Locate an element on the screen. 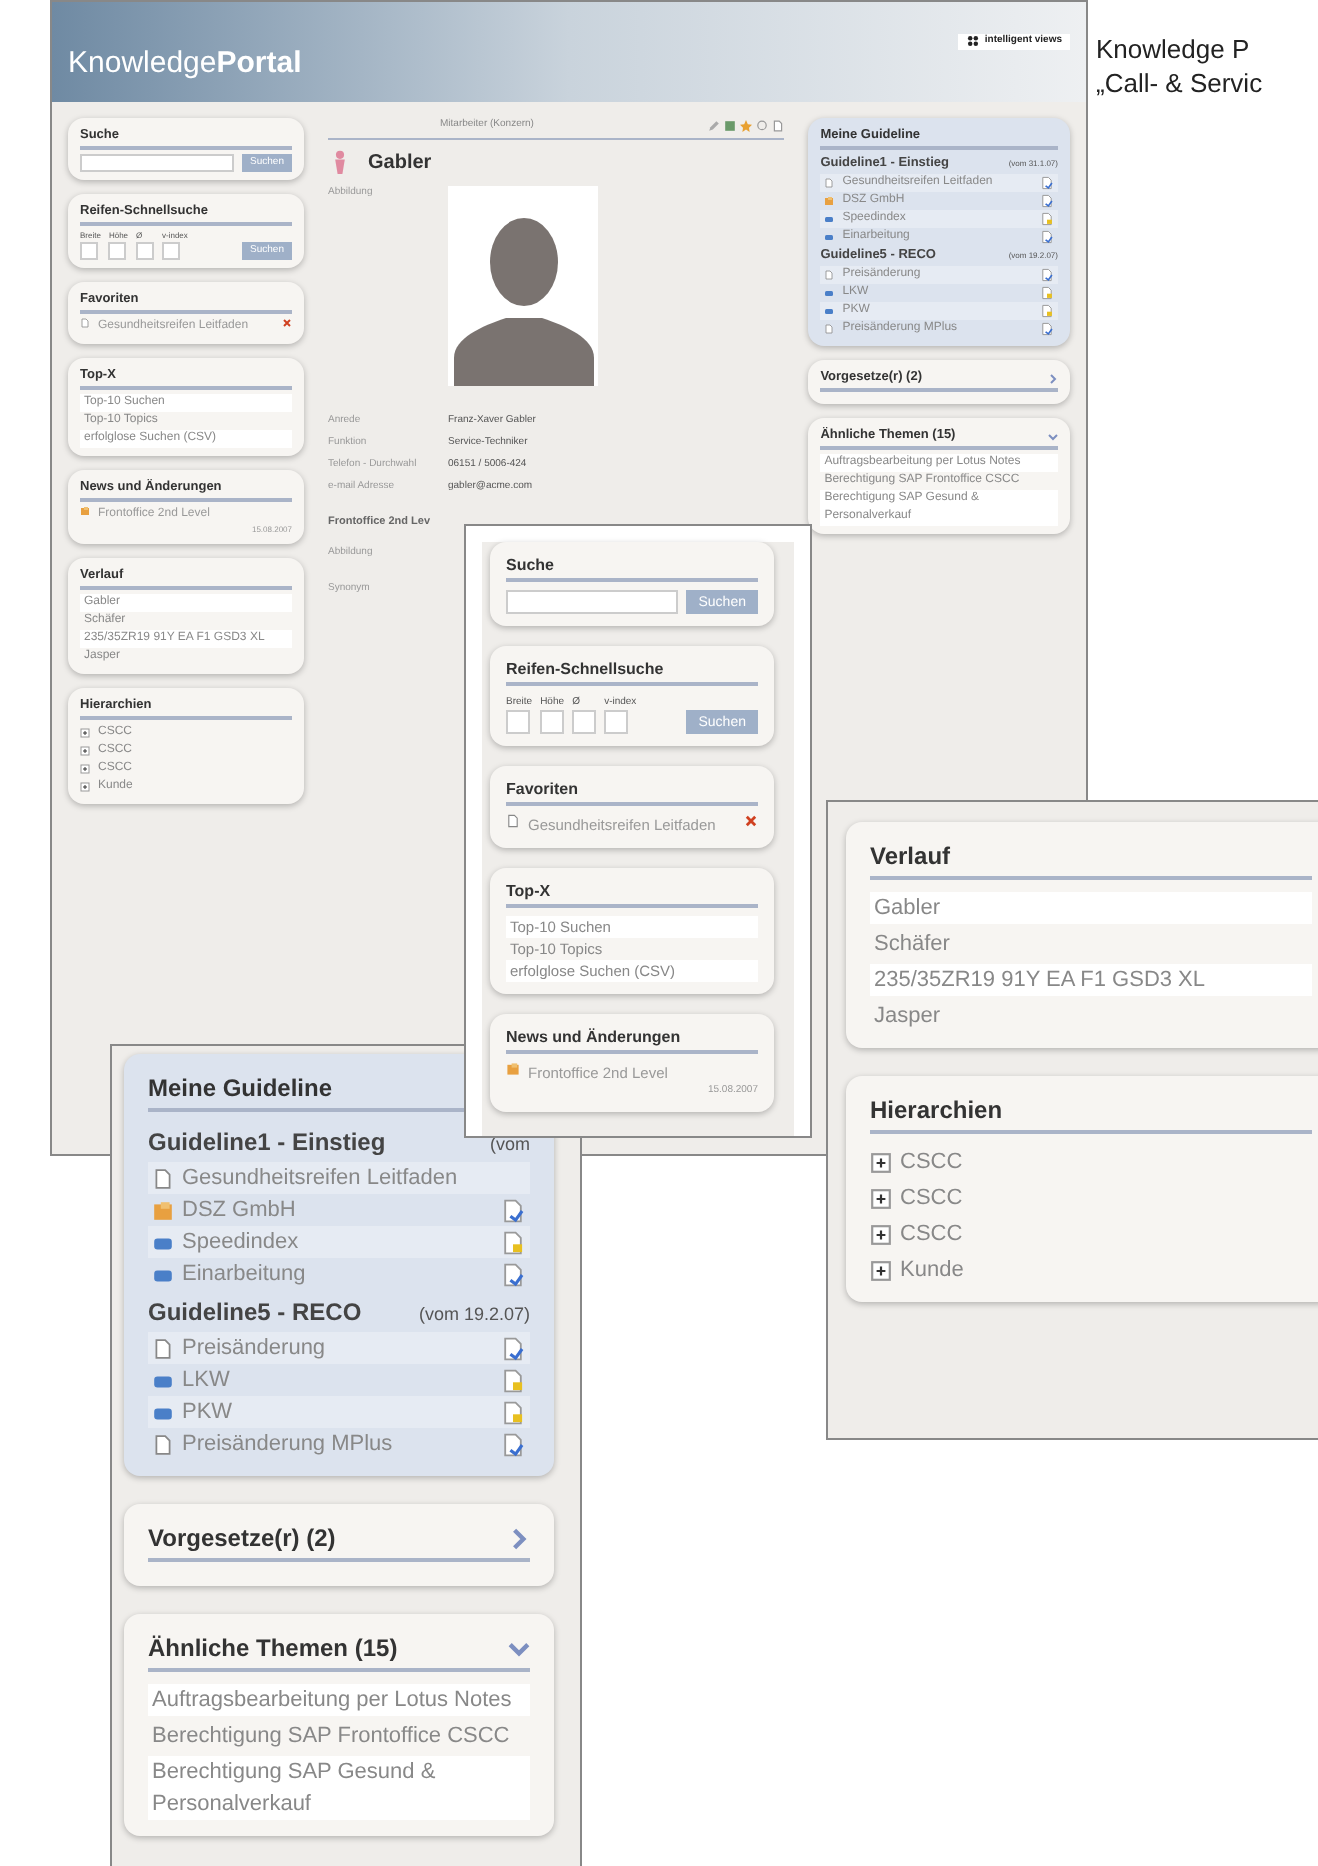  guideline-item: Einarbeitung is located at coordinates (337, 1274).